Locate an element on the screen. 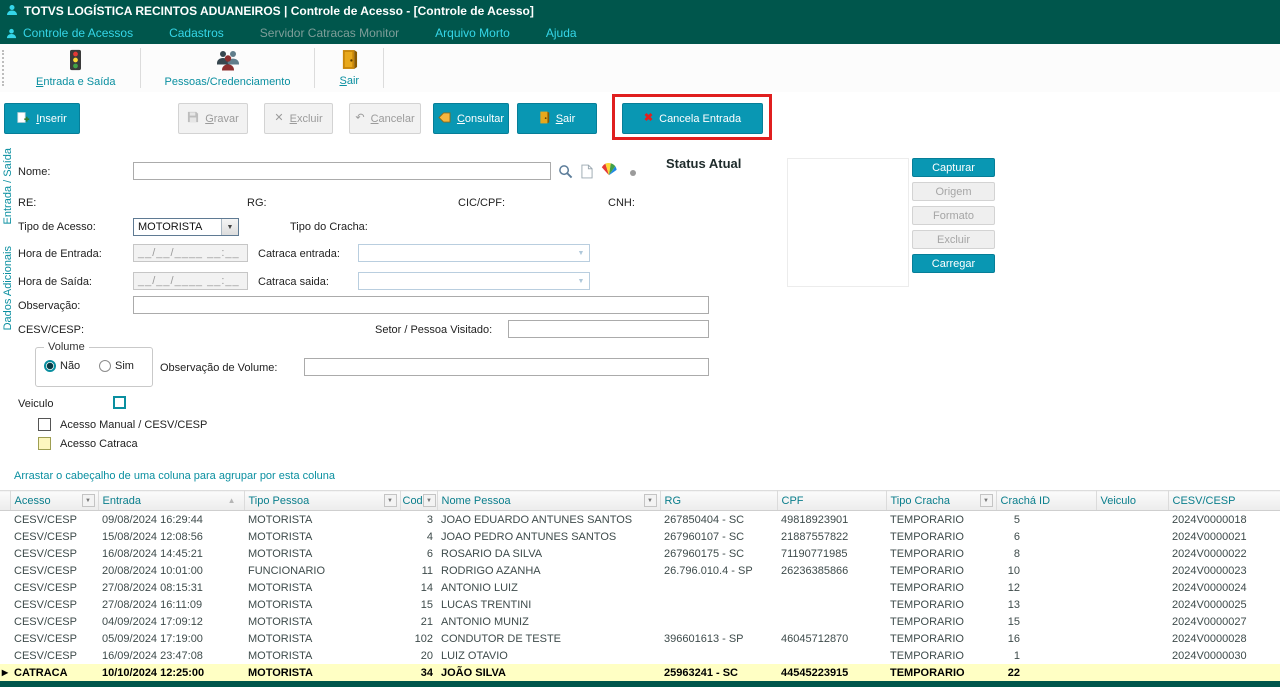  tipo-acesso-combobox: MOTORISTA ▼ is located at coordinates (186, 227).